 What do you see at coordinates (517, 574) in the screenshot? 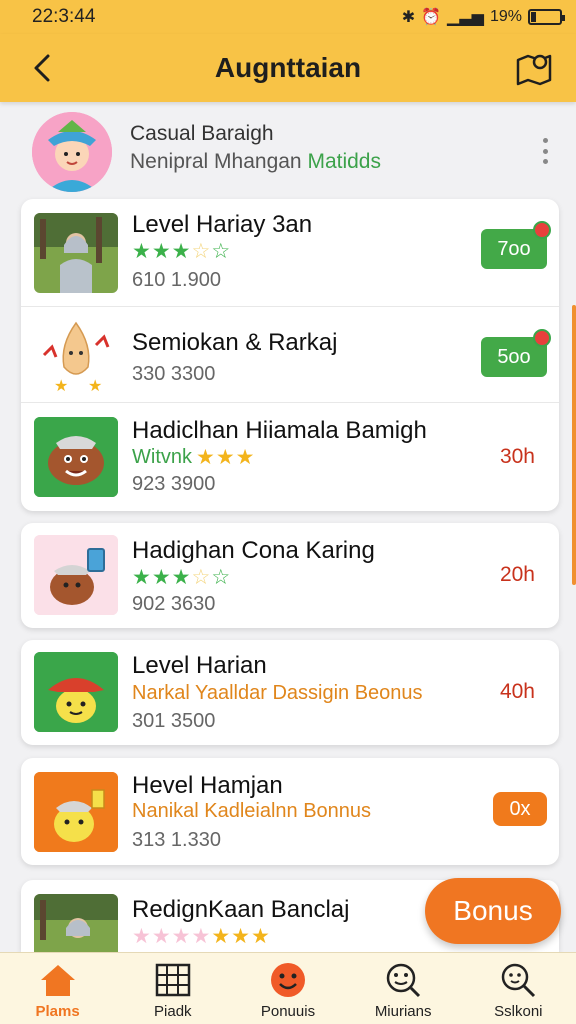
I see `duration-label: 20h` at bounding box center [517, 574].